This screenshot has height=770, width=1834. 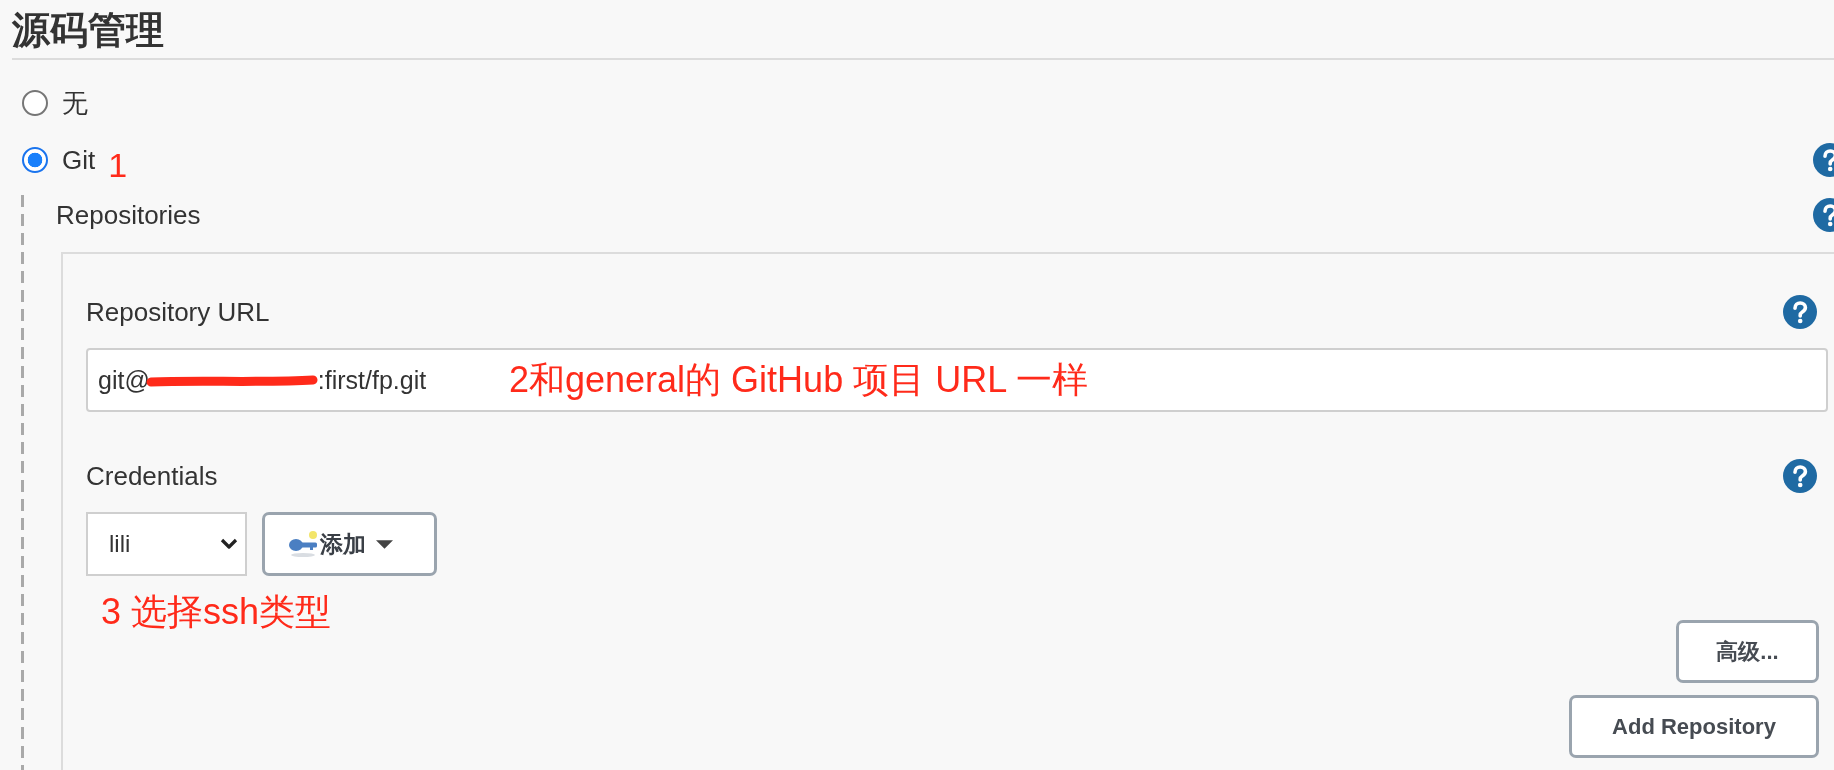 What do you see at coordinates (88, 30) in the screenshot?
I see `section-title: 源码管理` at bounding box center [88, 30].